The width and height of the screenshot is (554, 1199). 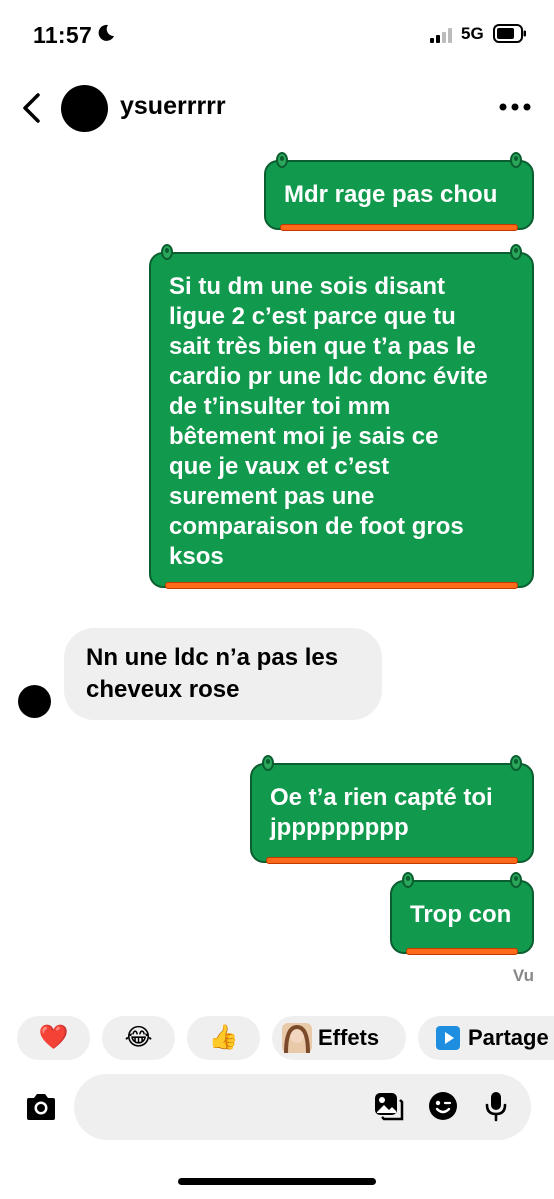 What do you see at coordinates (381, 812) in the screenshot?
I see `message-text: Oe t’a rien capté toi jppppppppp` at bounding box center [381, 812].